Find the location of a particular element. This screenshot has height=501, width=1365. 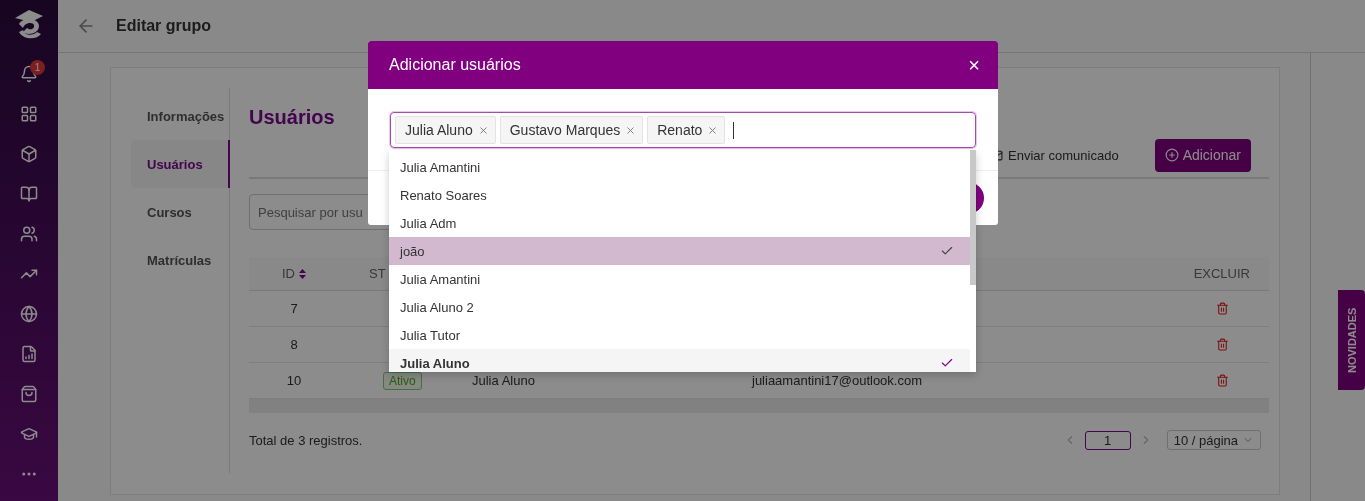

page-title: Editar grupo is located at coordinates (164, 26).